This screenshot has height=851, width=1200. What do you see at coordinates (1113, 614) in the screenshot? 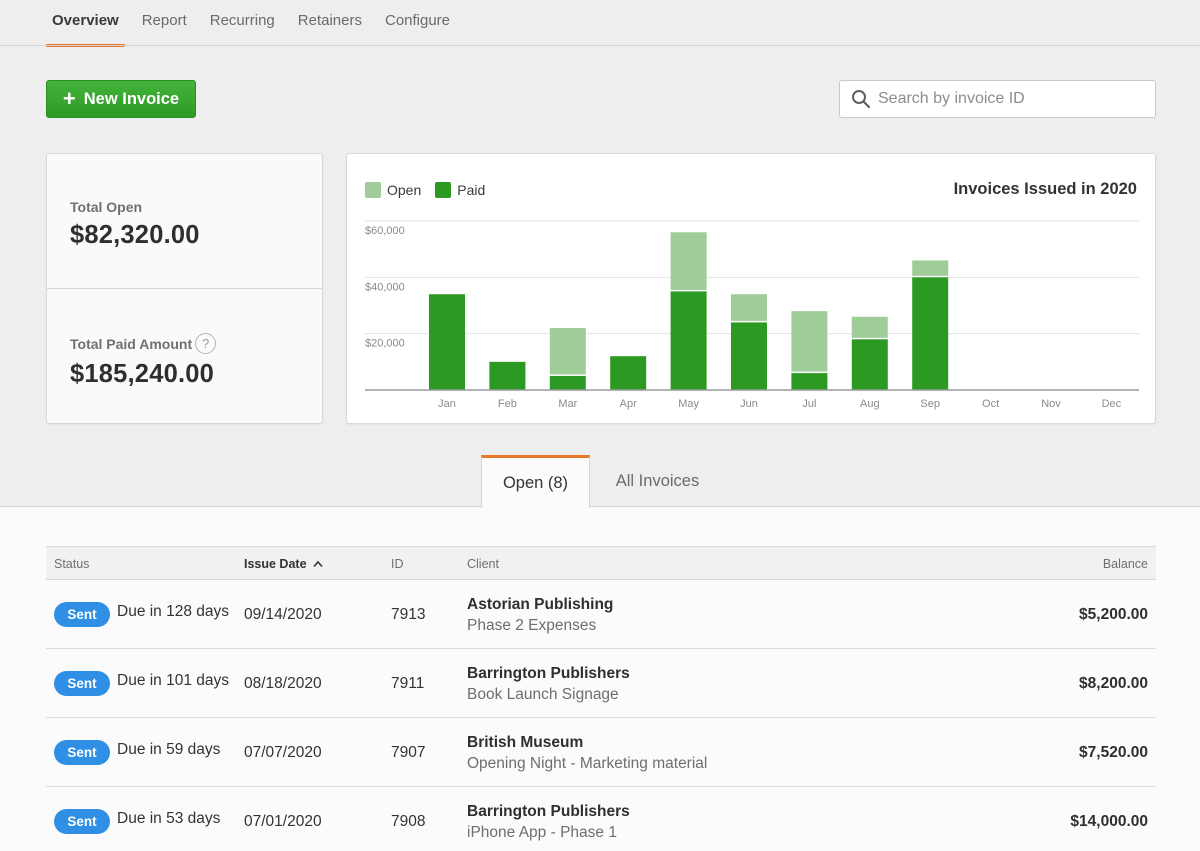
I see `balance: $5,200.00` at bounding box center [1113, 614].